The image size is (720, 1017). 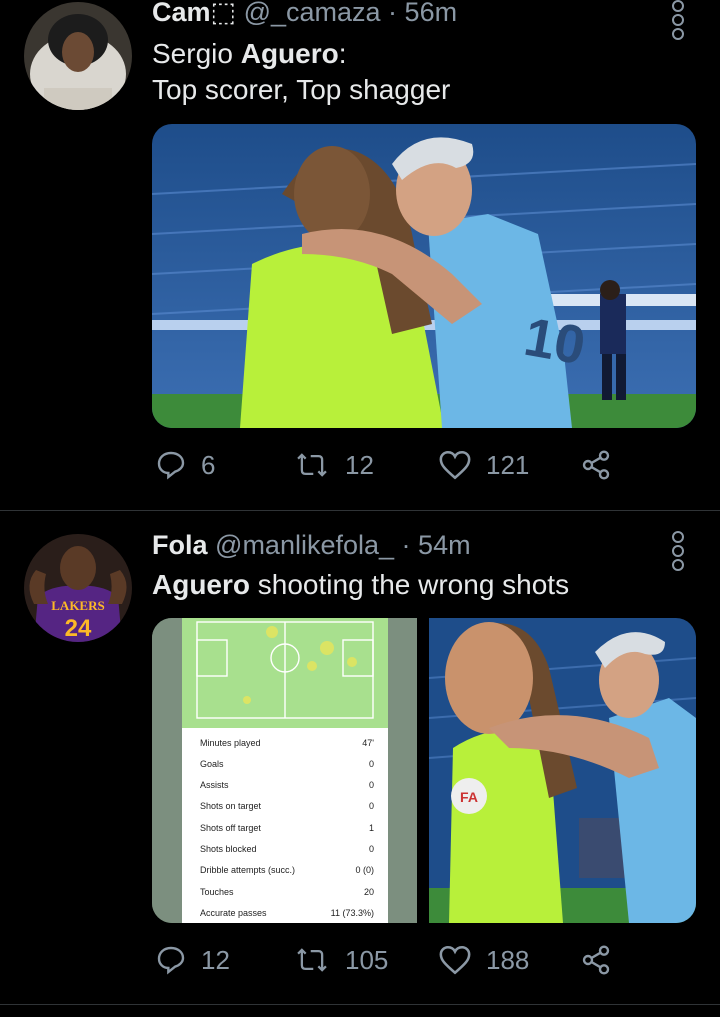 I want to click on like-button: 188, so click(x=483, y=960).